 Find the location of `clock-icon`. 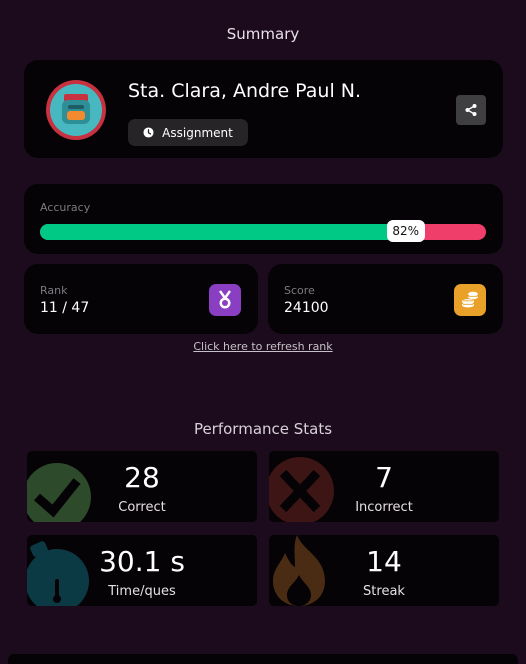

clock-icon is located at coordinates (148, 132).